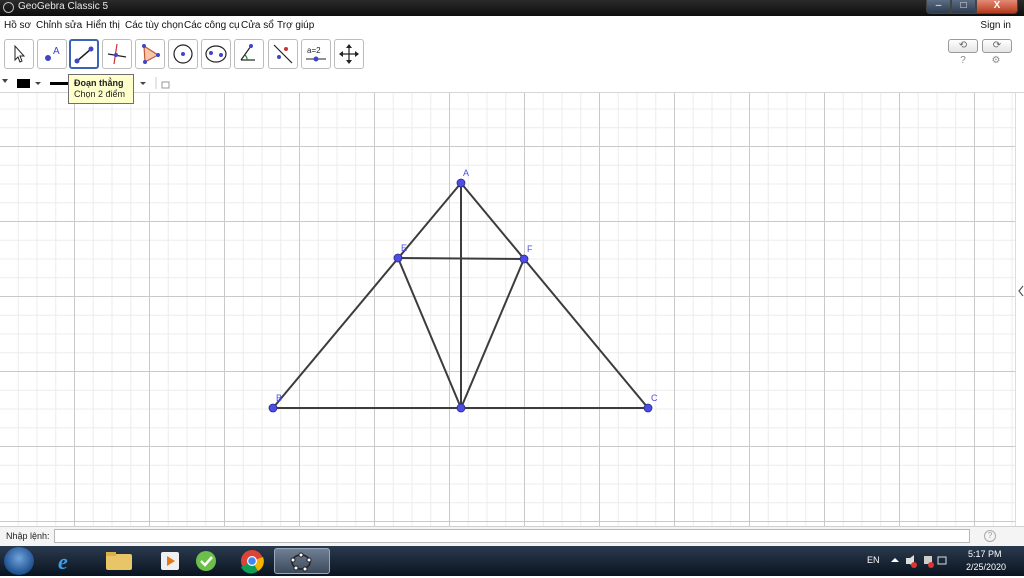 The width and height of the screenshot is (1024, 578). What do you see at coordinates (466, 173) in the screenshot?
I see `point-label-A: A` at bounding box center [466, 173].